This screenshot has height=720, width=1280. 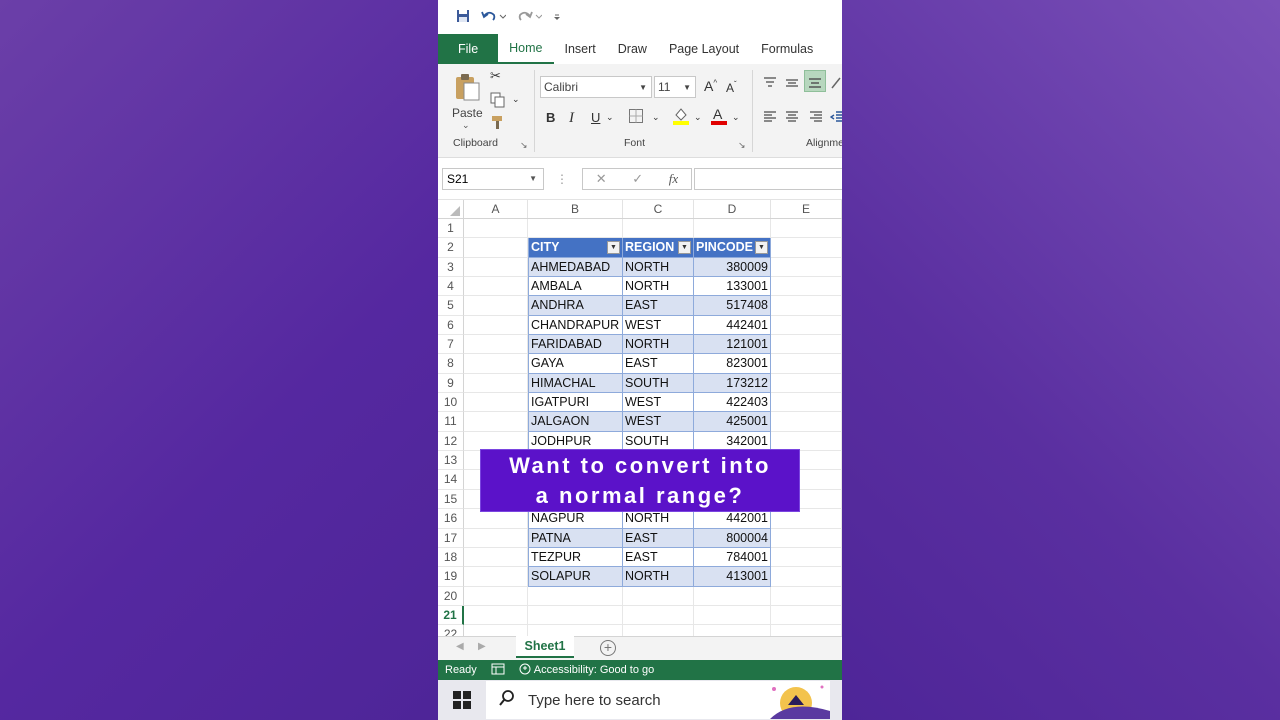 I want to click on row-header: 19, so click(x=451, y=577).